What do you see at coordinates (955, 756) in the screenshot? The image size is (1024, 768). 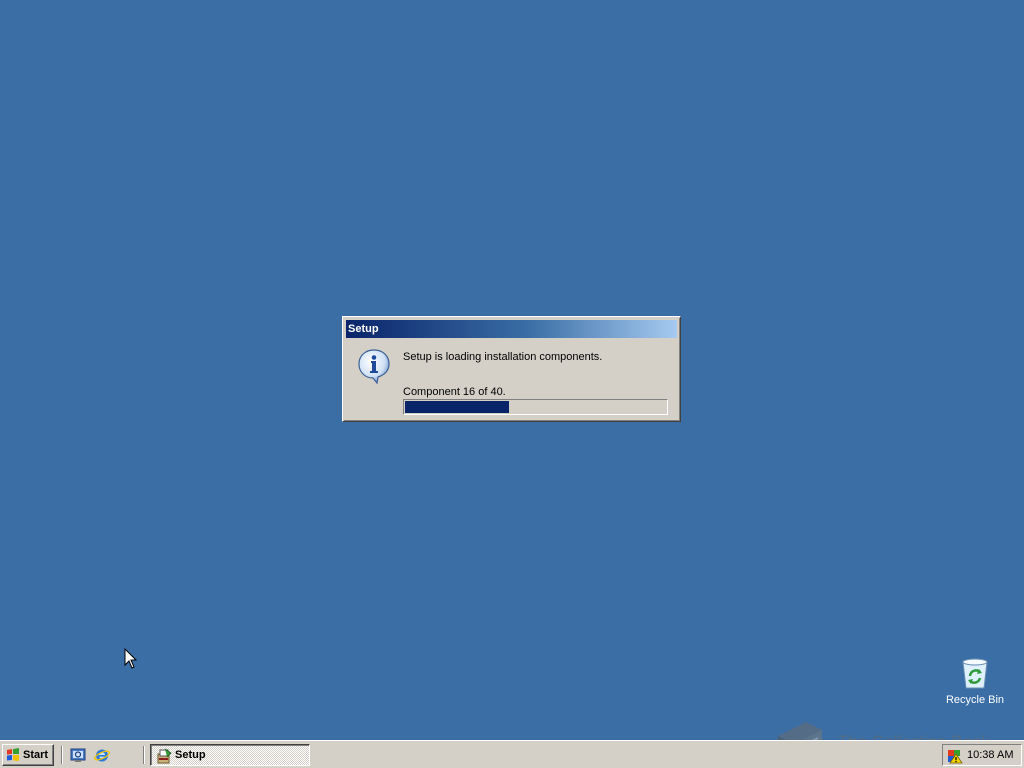 I see `security-warning-icon` at bounding box center [955, 756].